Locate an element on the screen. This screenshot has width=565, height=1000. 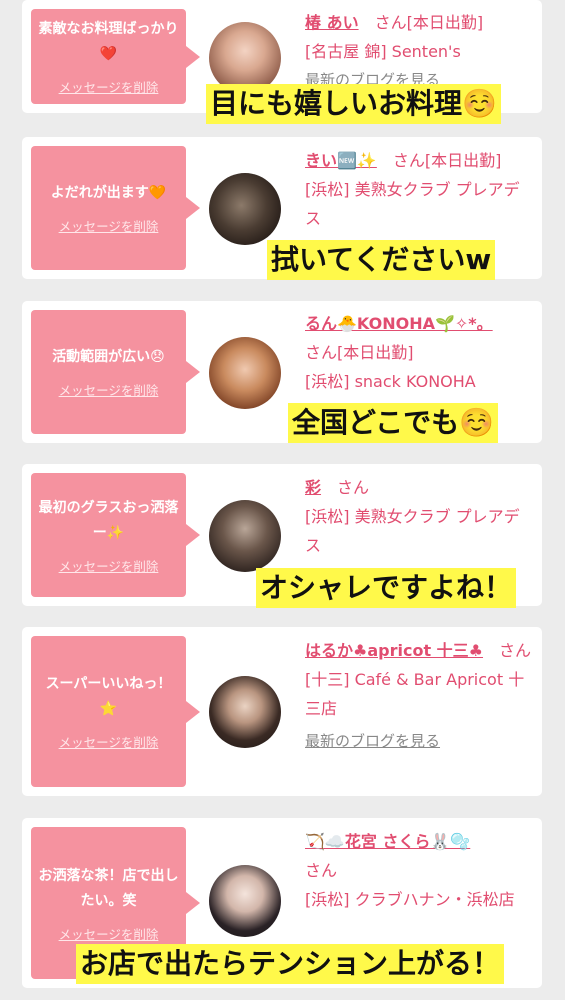
cast-name-link: るん🐣KONOHA🌱✧*。 is located at coordinates (399, 323).